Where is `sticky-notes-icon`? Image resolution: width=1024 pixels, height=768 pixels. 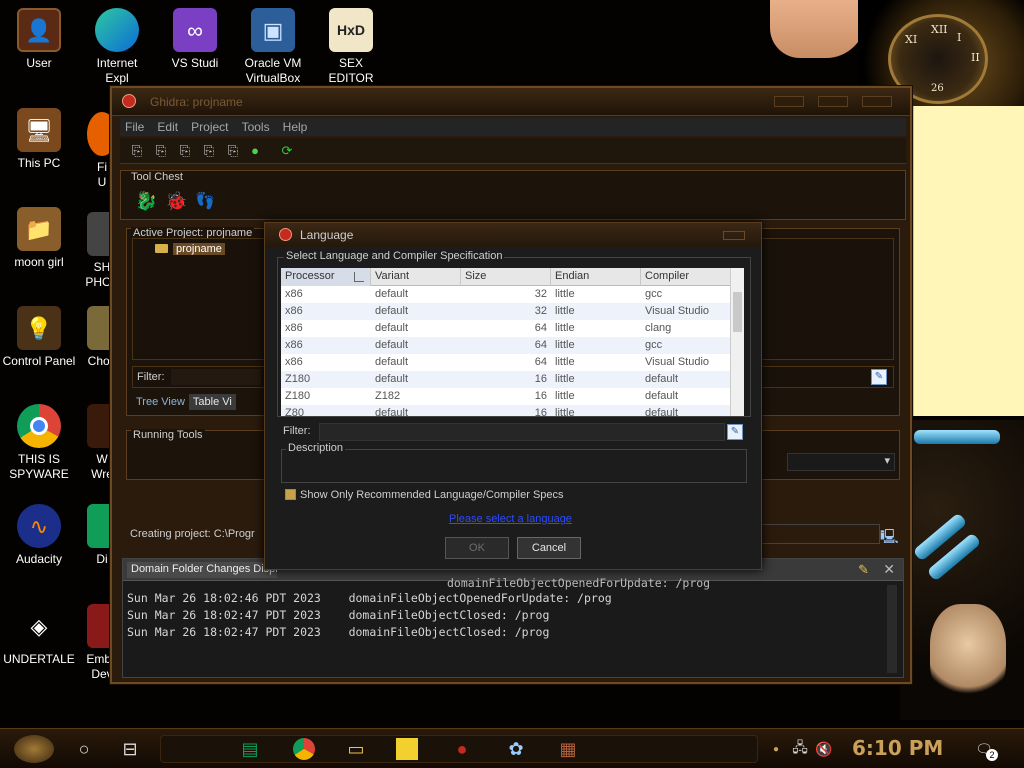 sticky-notes-icon is located at coordinates (407, 749).